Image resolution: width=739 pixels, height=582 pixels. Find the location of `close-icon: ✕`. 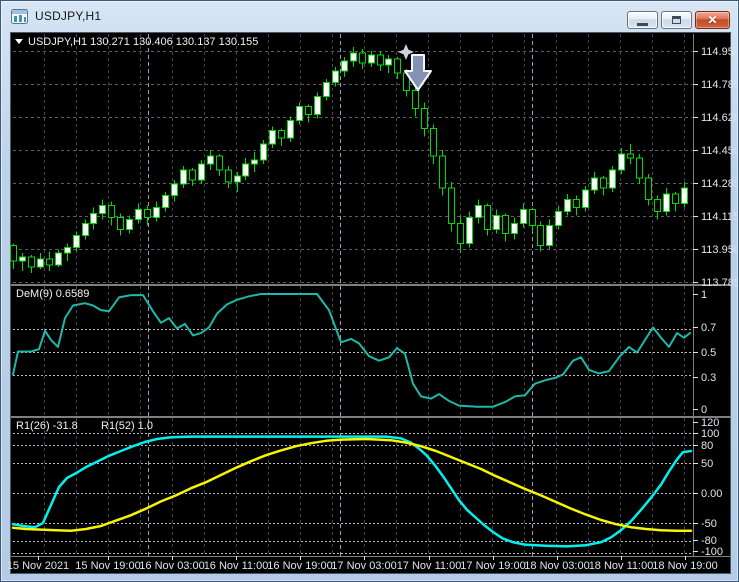

close-icon: ✕ is located at coordinates (712, 20).